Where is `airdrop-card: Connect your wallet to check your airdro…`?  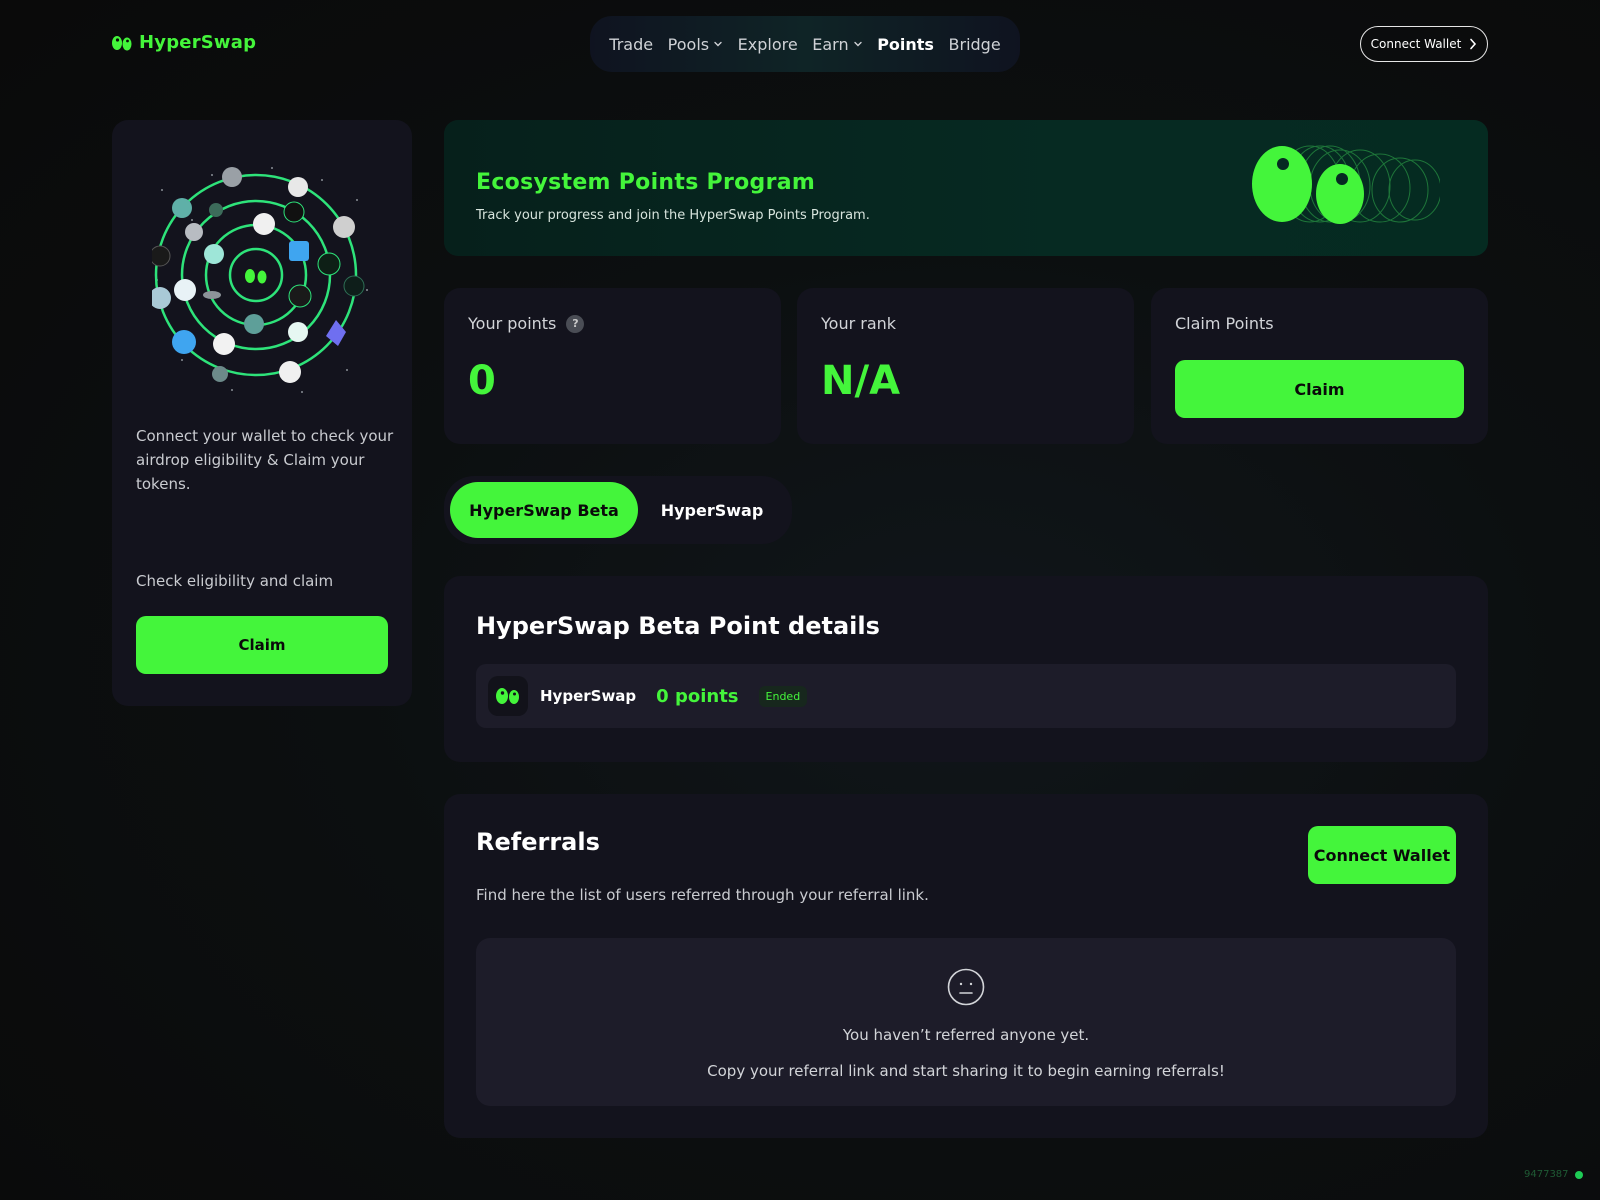 airdrop-card: Connect your wallet to check your airdro… is located at coordinates (262, 413).